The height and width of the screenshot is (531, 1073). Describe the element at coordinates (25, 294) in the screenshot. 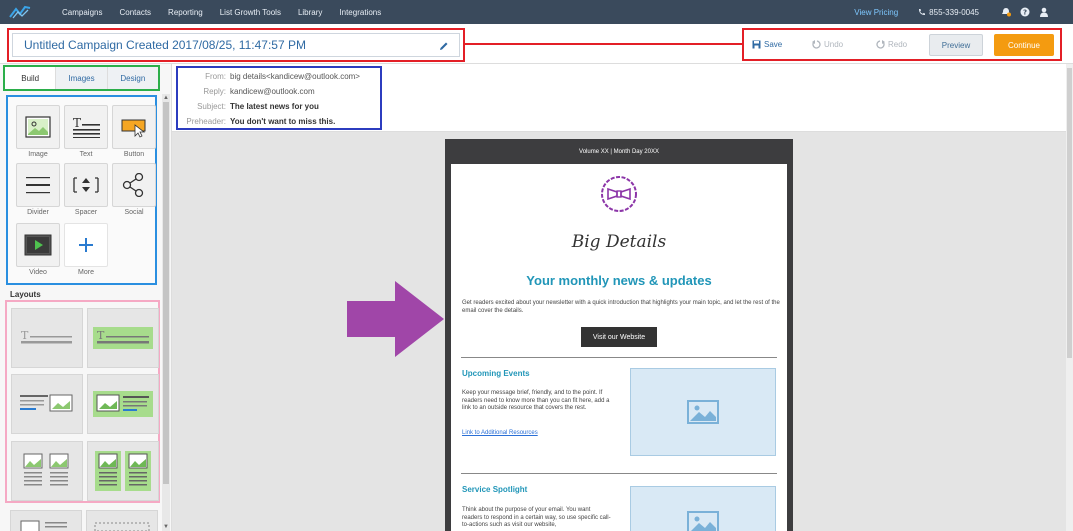

I see `layouts-heading: Layouts` at that location.